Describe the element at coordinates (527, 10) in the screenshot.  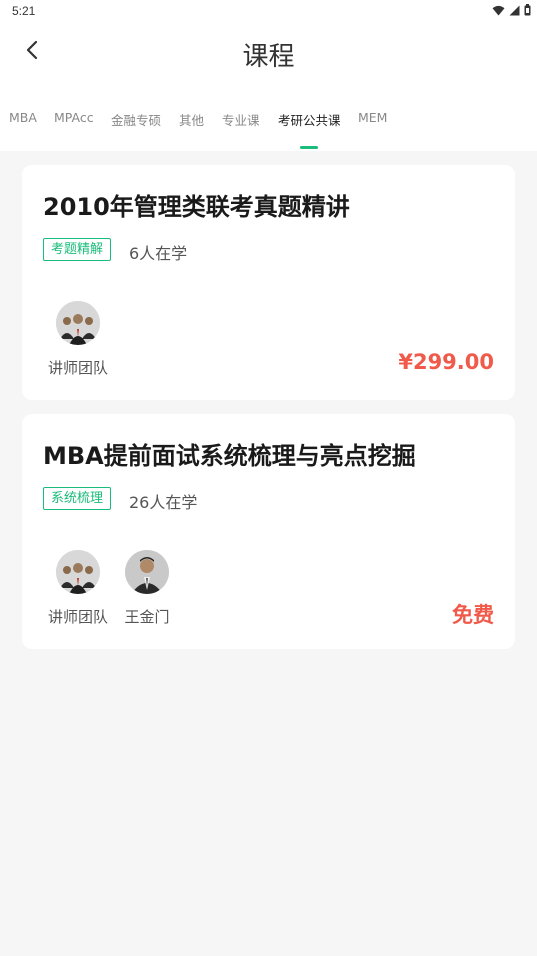
I see `battery-icon` at that location.